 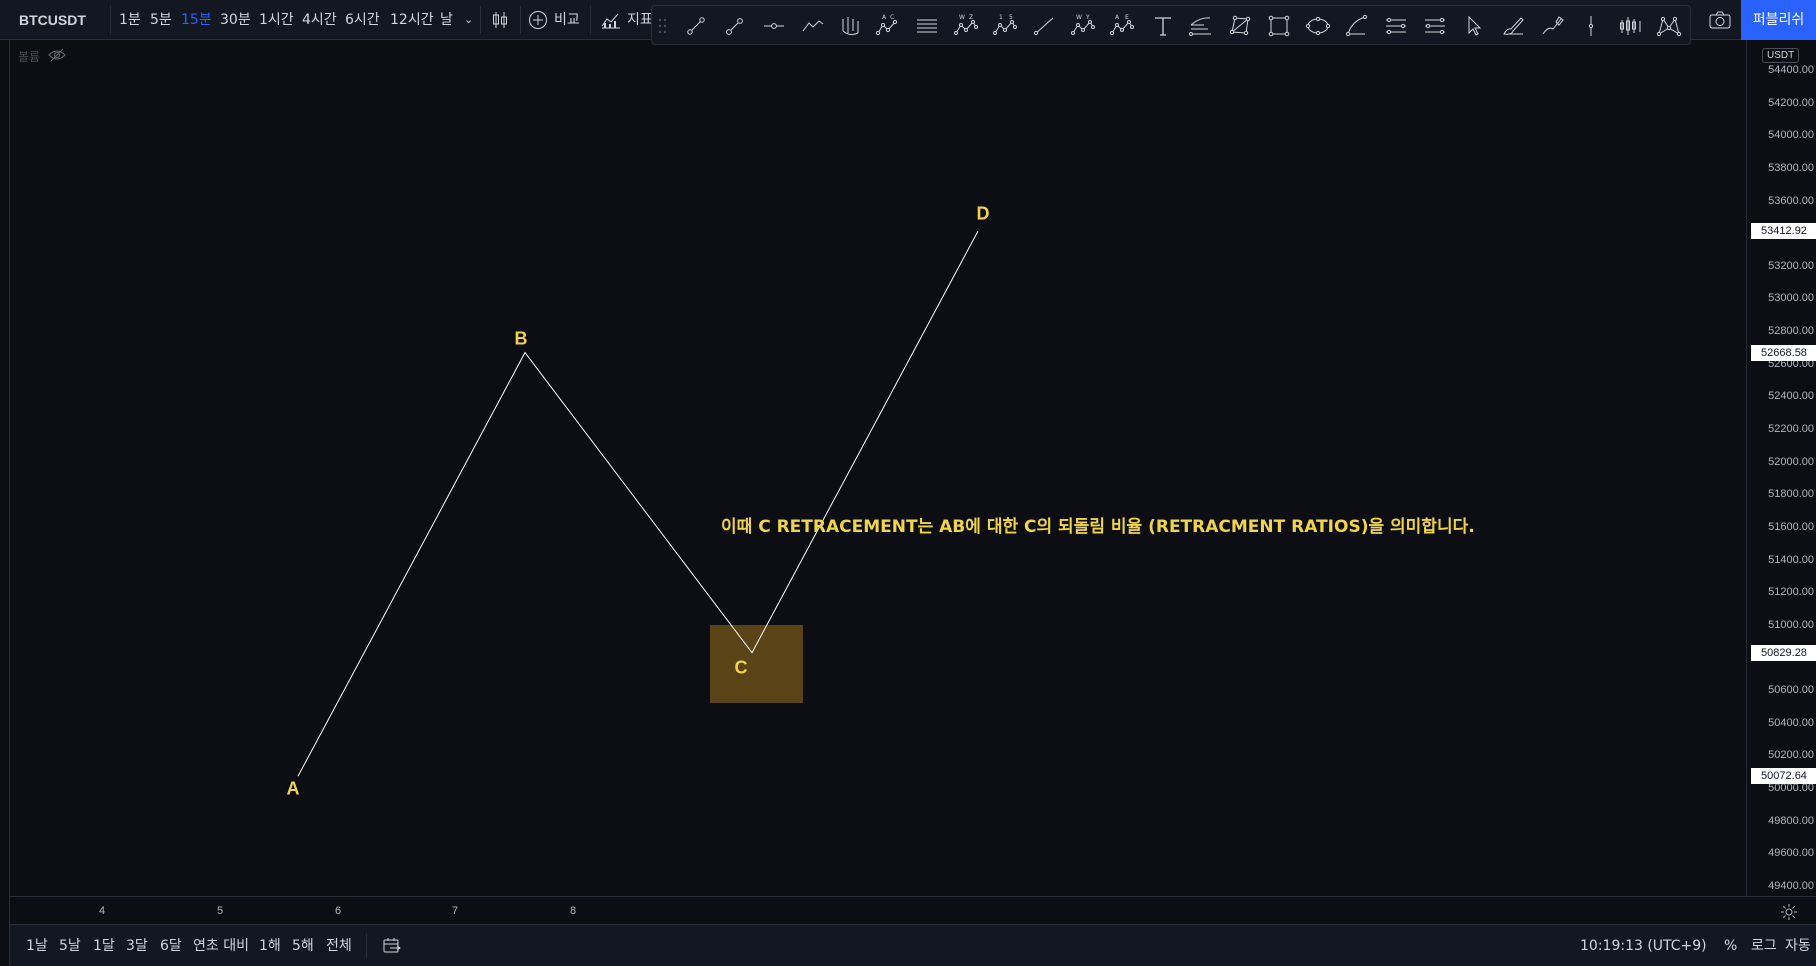 What do you see at coordinates (392, 946) in the screenshot?
I see `calendar-goto-icon` at bounding box center [392, 946].